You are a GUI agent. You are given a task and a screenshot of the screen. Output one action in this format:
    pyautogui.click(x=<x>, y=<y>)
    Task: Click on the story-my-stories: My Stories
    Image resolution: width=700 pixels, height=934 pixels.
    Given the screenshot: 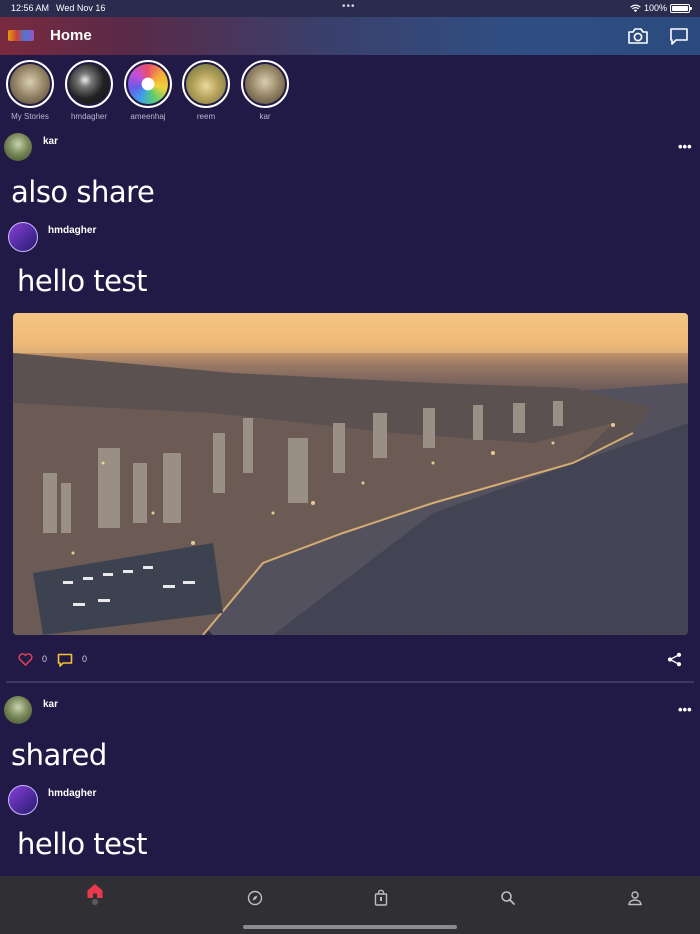 What is the action you would take?
    pyautogui.click(x=30, y=90)
    